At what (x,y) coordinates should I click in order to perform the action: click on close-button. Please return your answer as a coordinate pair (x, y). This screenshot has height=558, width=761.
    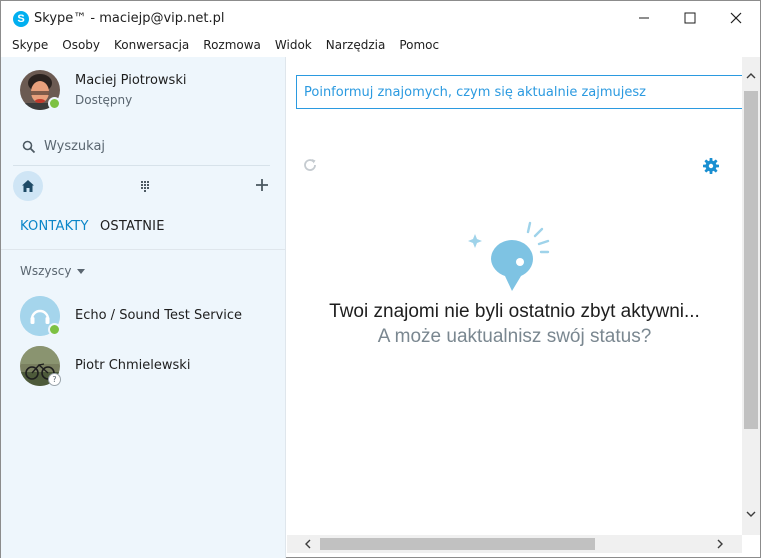
    Looking at the image, I should click on (736, 18).